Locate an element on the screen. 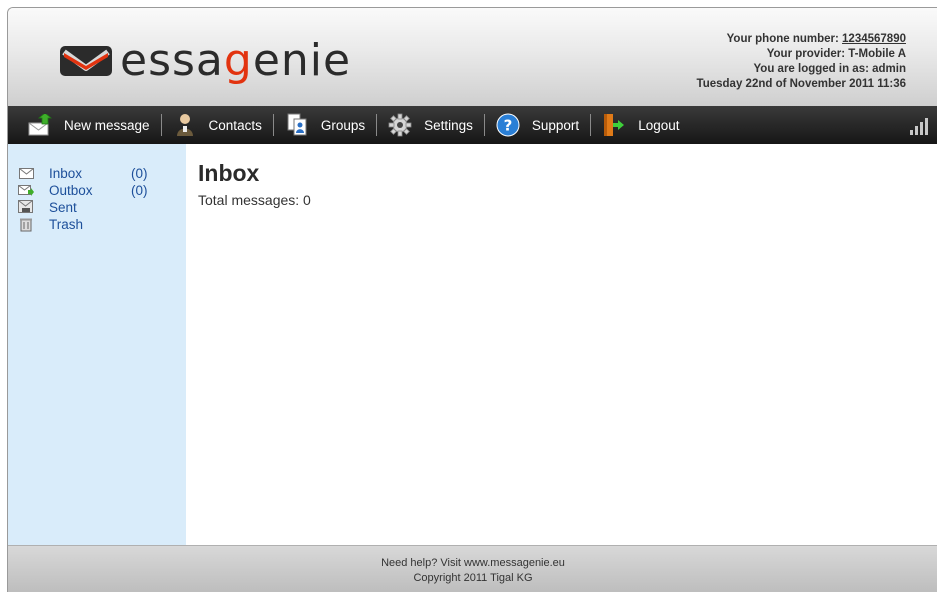  logo: essagenie is located at coordinates (204, 61).